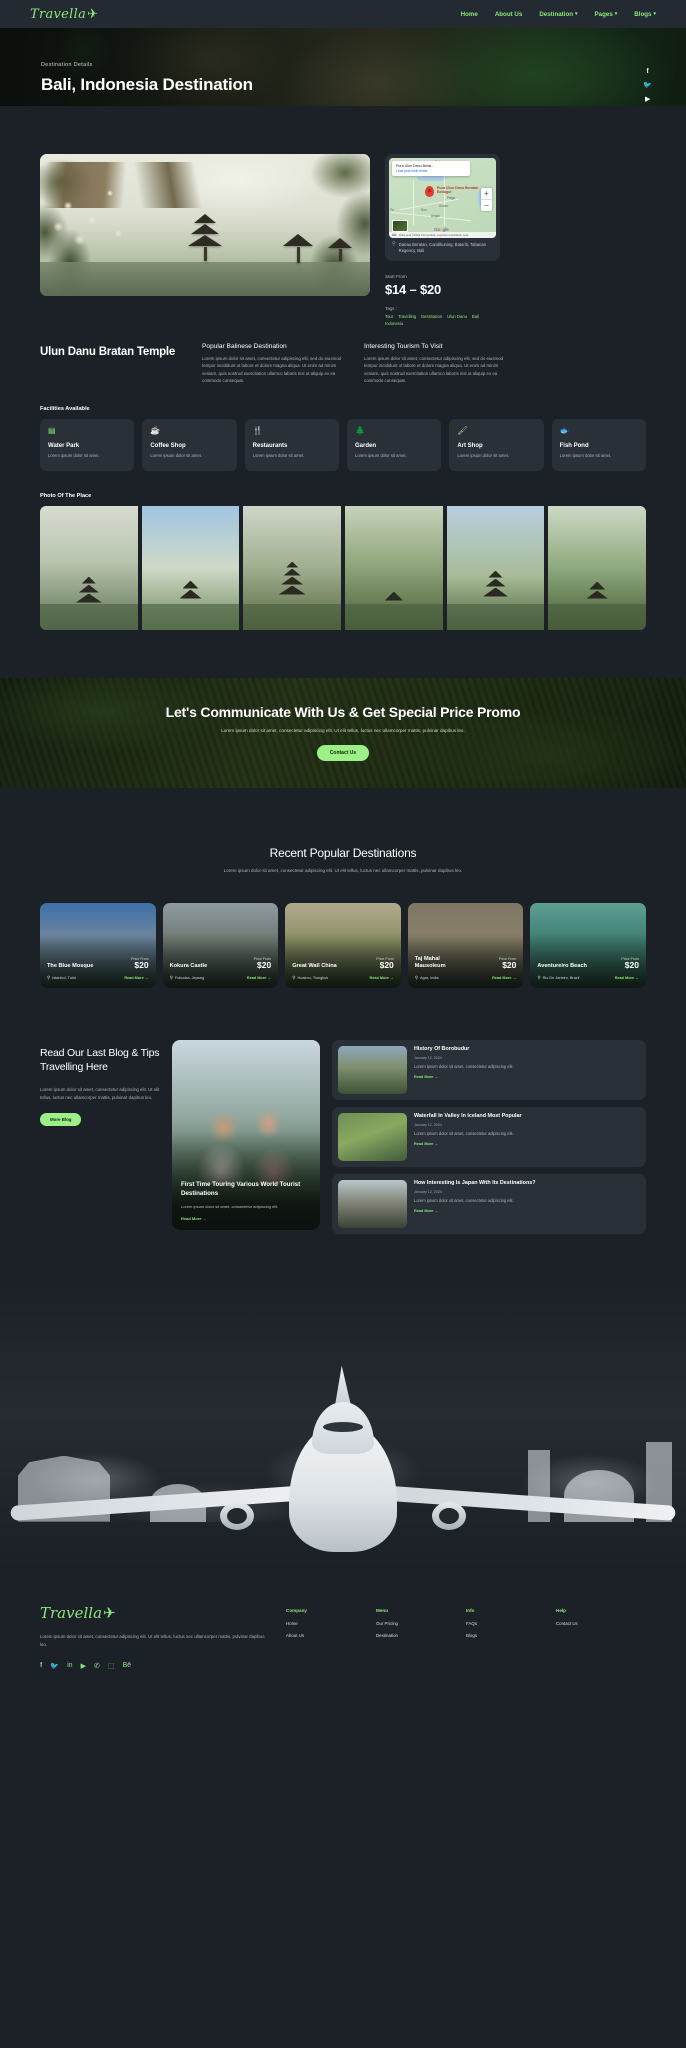 Image resolution: width=686 pixels, height=2048 pixels. Describe the element at coordinates (331, 1623) in the screenshot. I see `footer-link: Home` at that location.